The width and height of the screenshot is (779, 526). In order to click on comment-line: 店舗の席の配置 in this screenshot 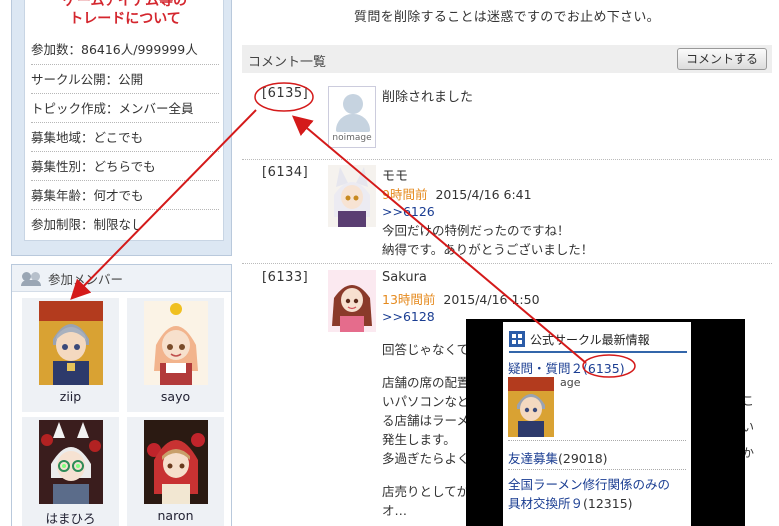, I will do `click(426, 382)`.